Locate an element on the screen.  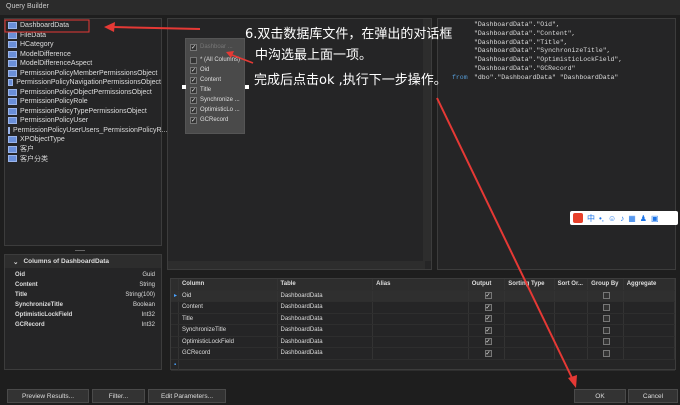
arrow-head-table is located at coordinates (109, 27).